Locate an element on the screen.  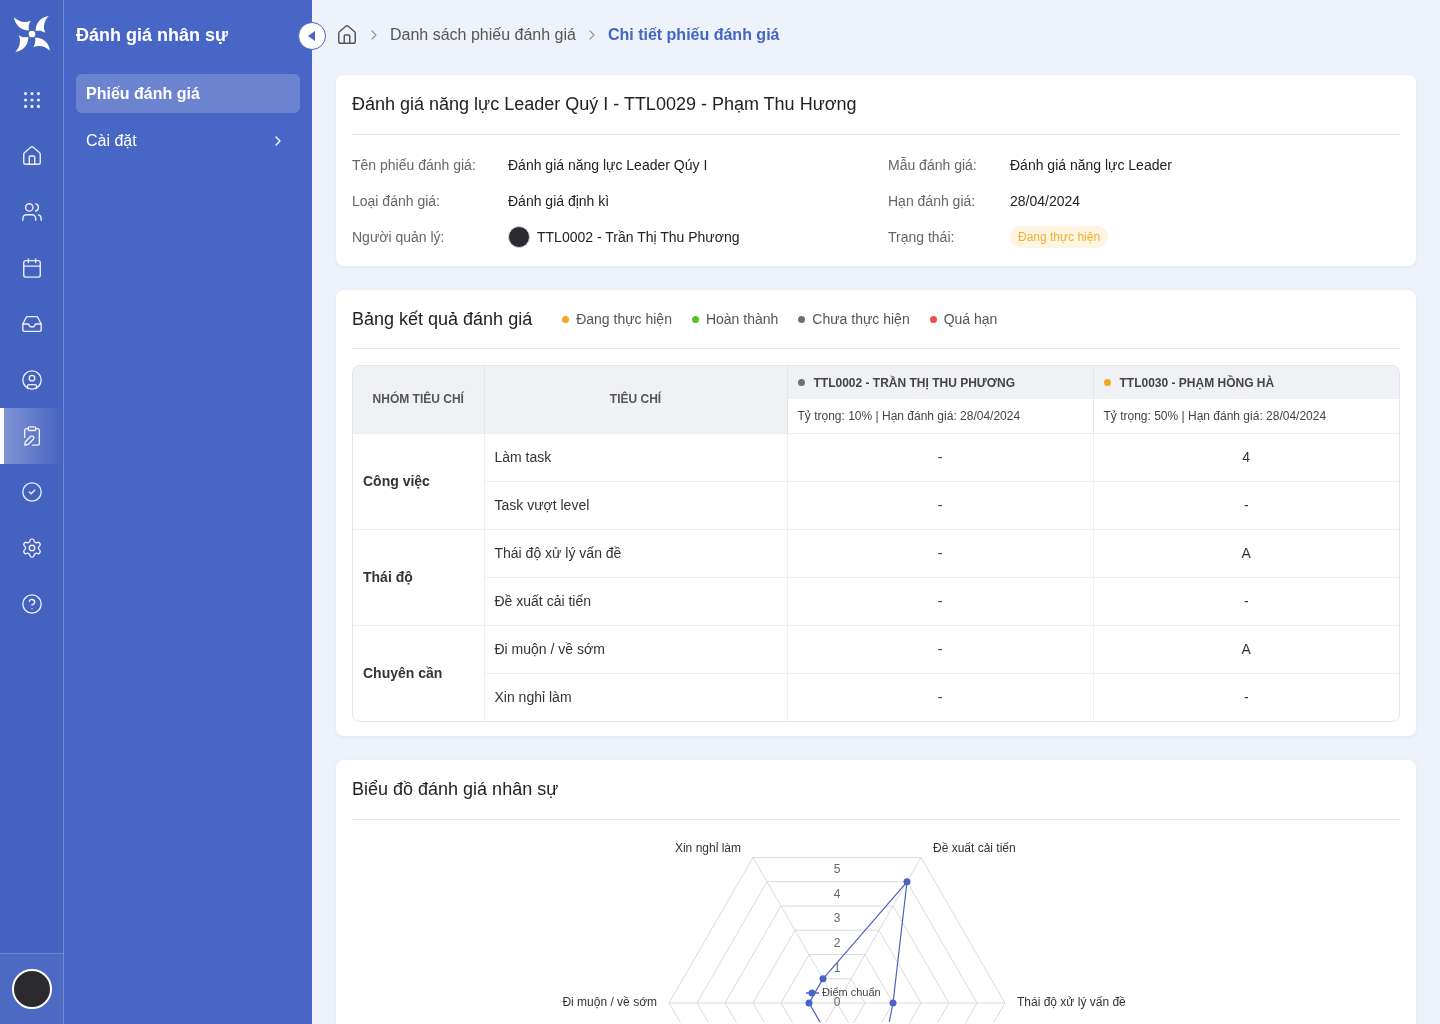
home-button is located at coordinates (347, 35).